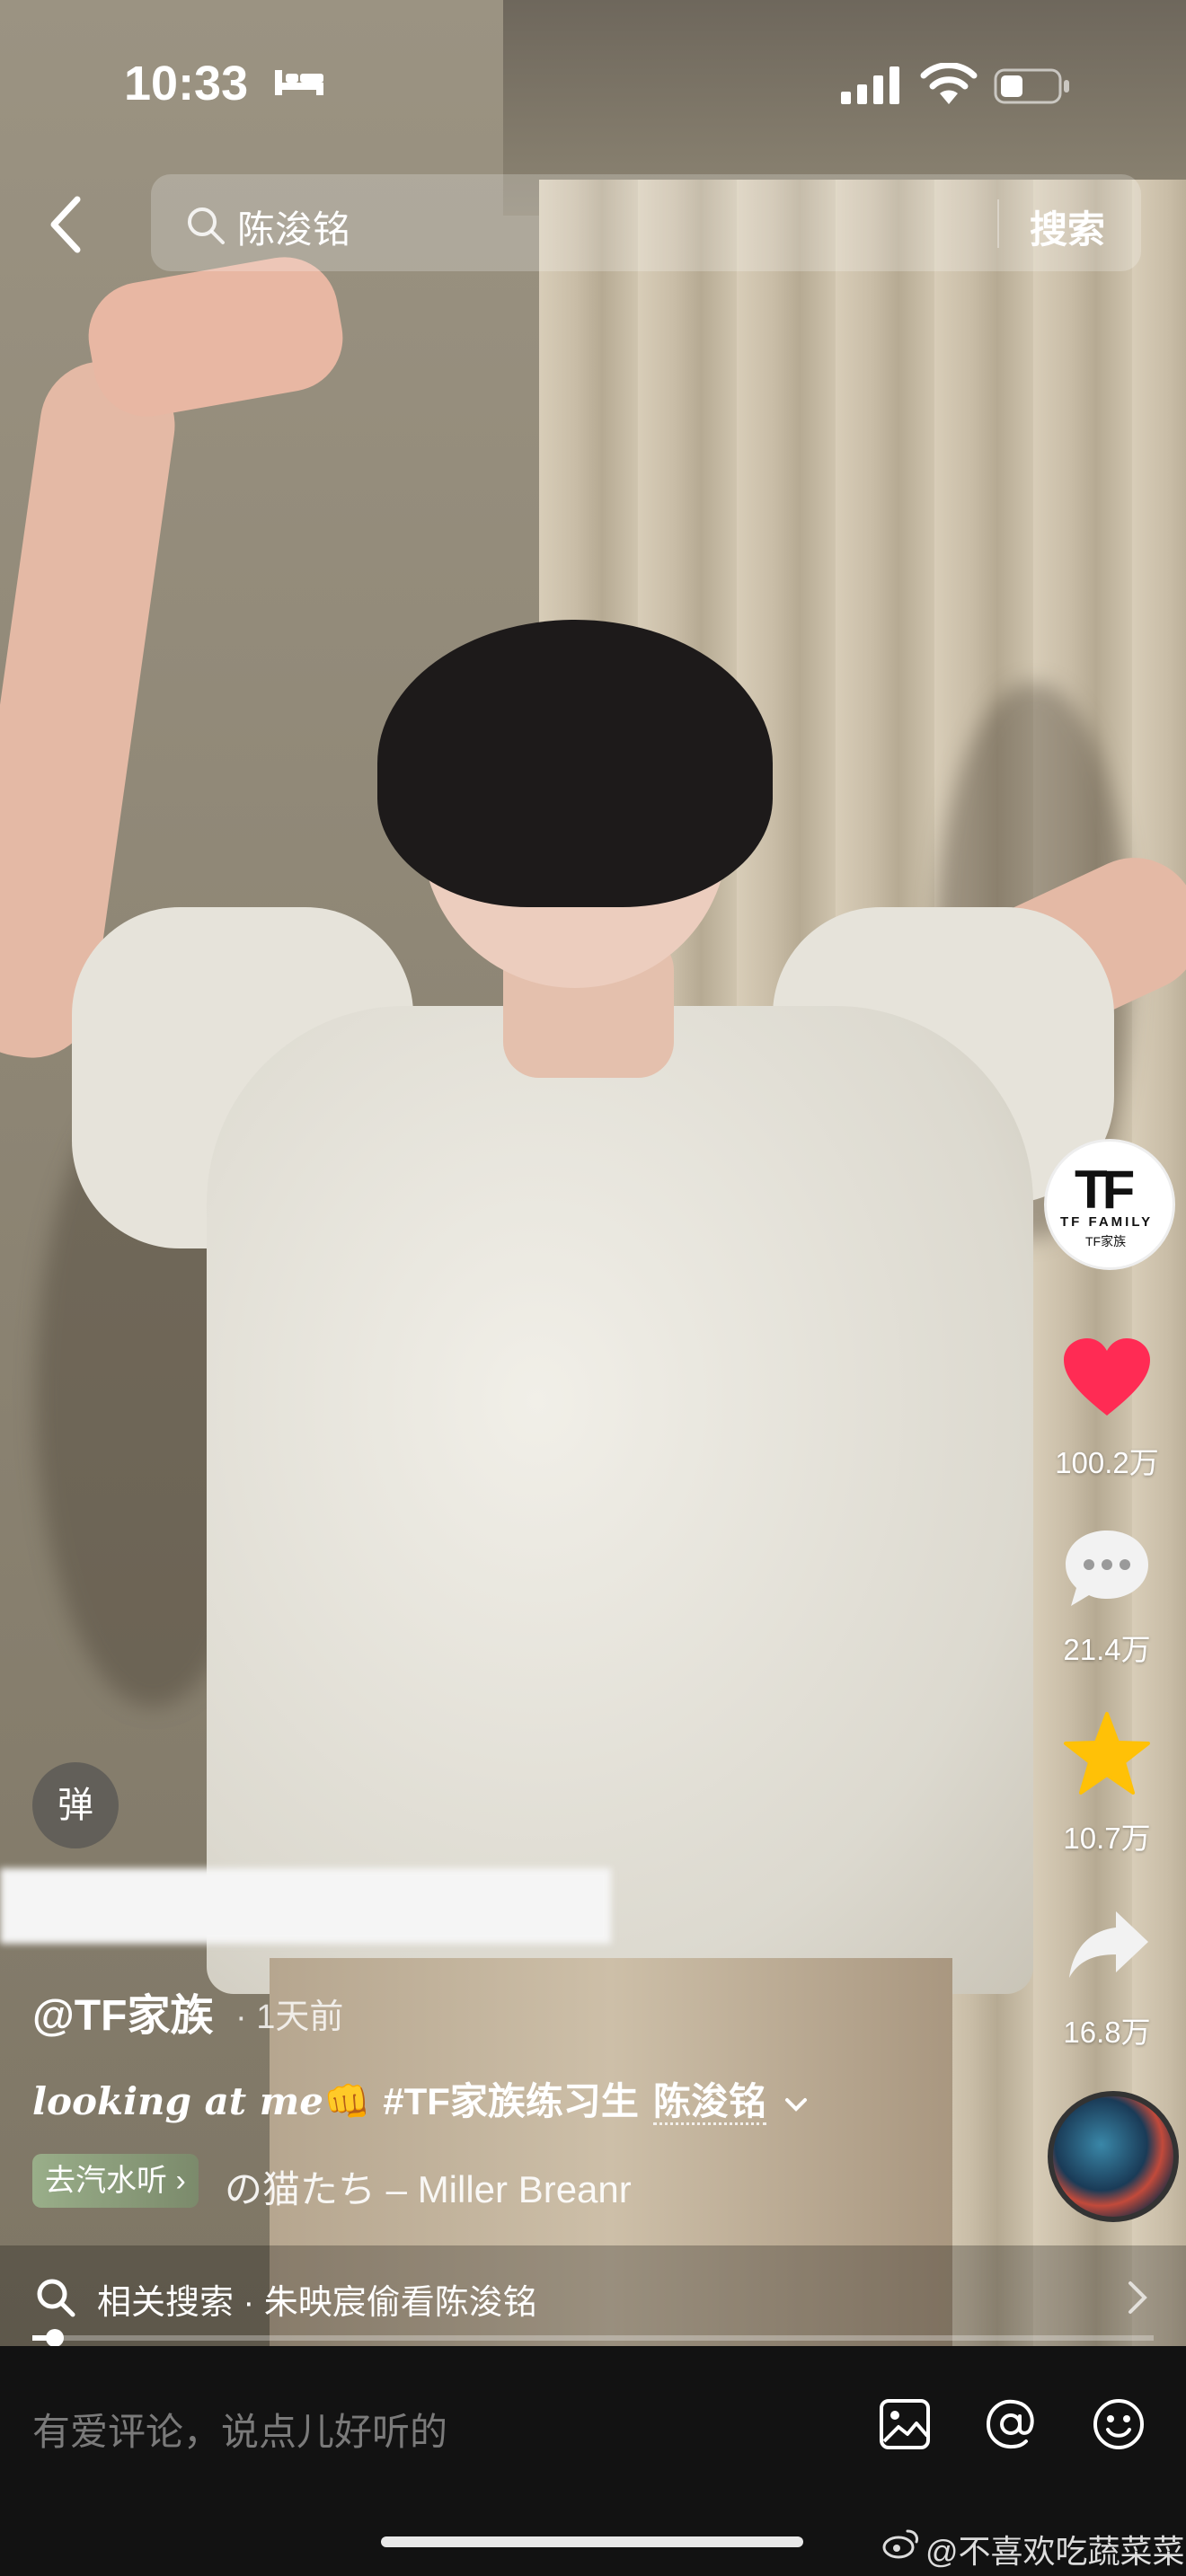 This screenshot has height=2576, width=1186. Describe the element at coordinates (299, 82) in the screenshot. I see `bed-icon` at that location.